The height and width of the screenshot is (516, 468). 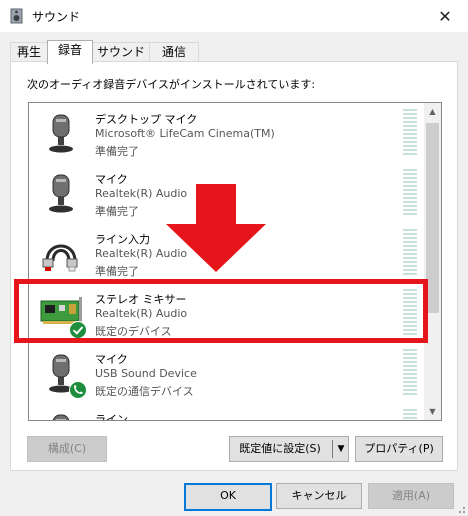 I want to click on tab-recording: 録音, so click(x=70, y=52).